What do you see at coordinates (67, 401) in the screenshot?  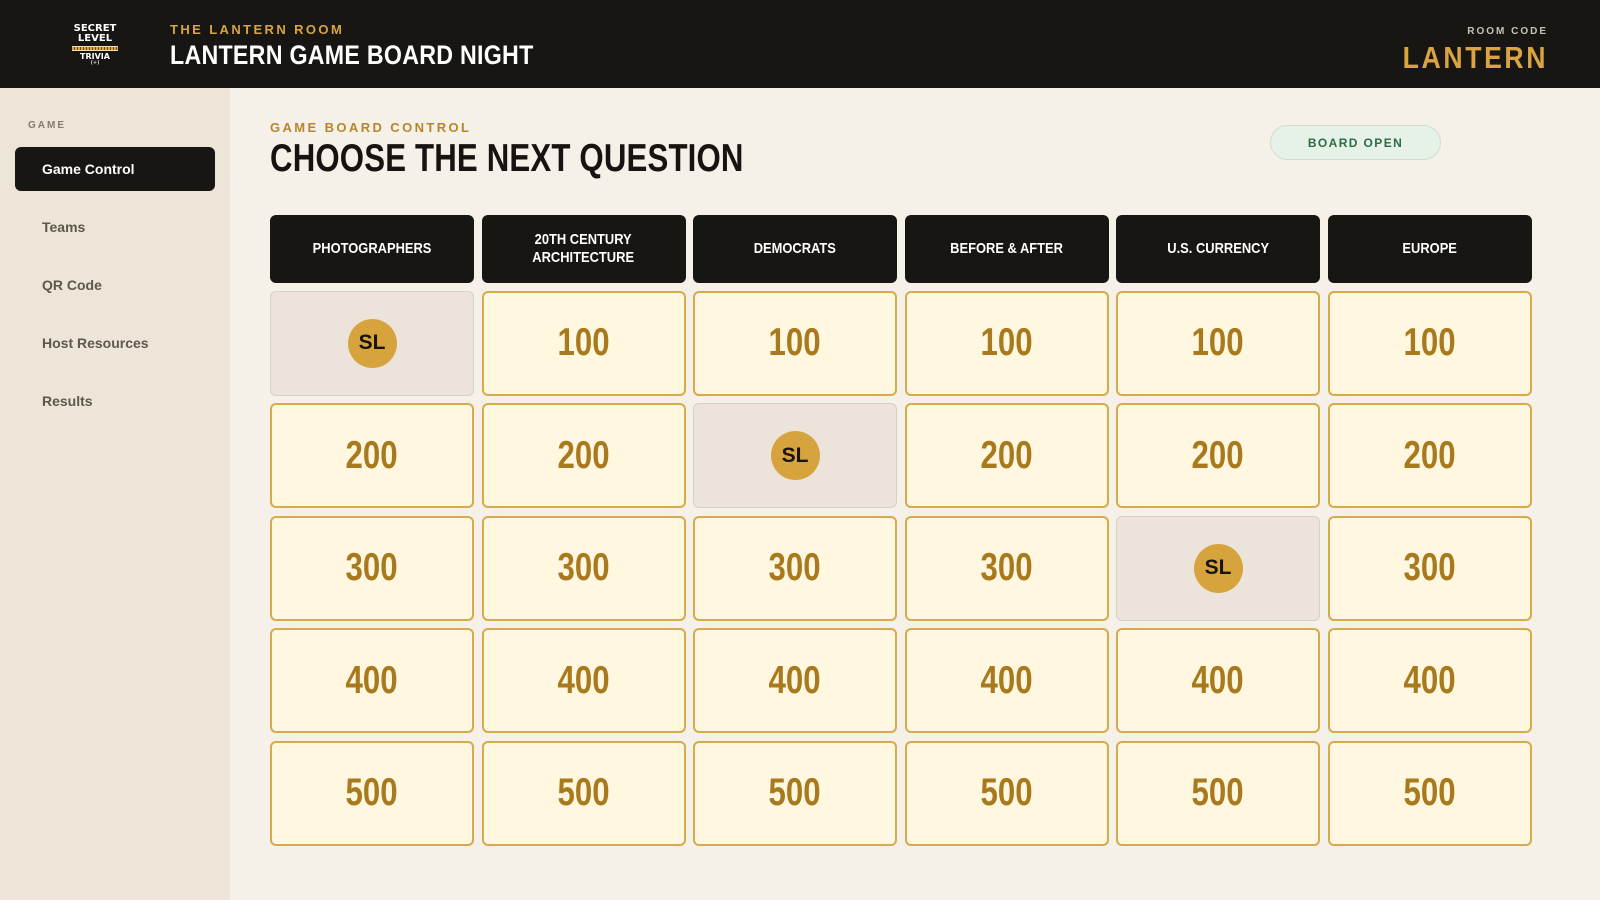 I see `sidebar-item-label: Results` at bounding box center [67, 401].